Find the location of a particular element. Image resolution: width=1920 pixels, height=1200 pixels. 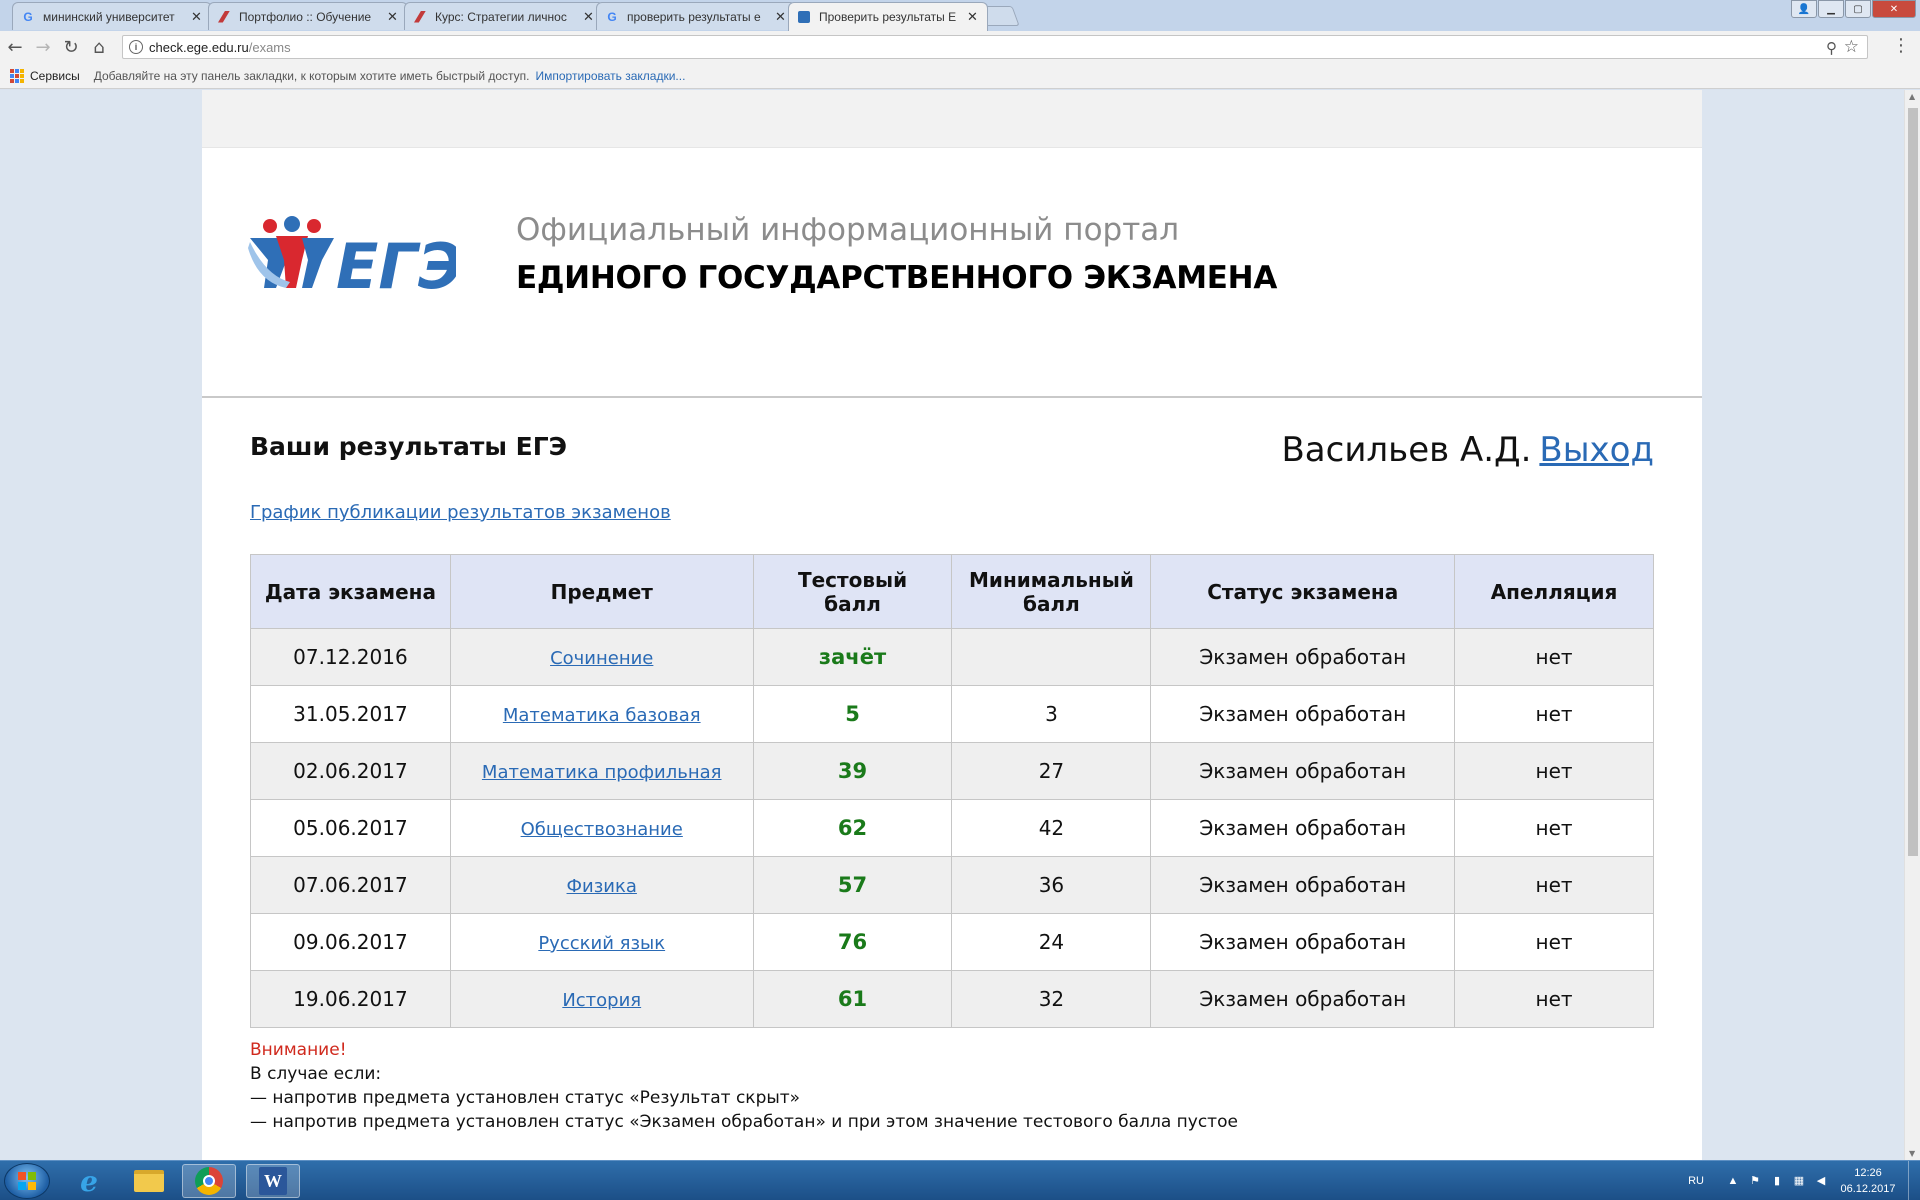

tab-title: Курс: Стратегии личнос is located at coordinates (501, 16).